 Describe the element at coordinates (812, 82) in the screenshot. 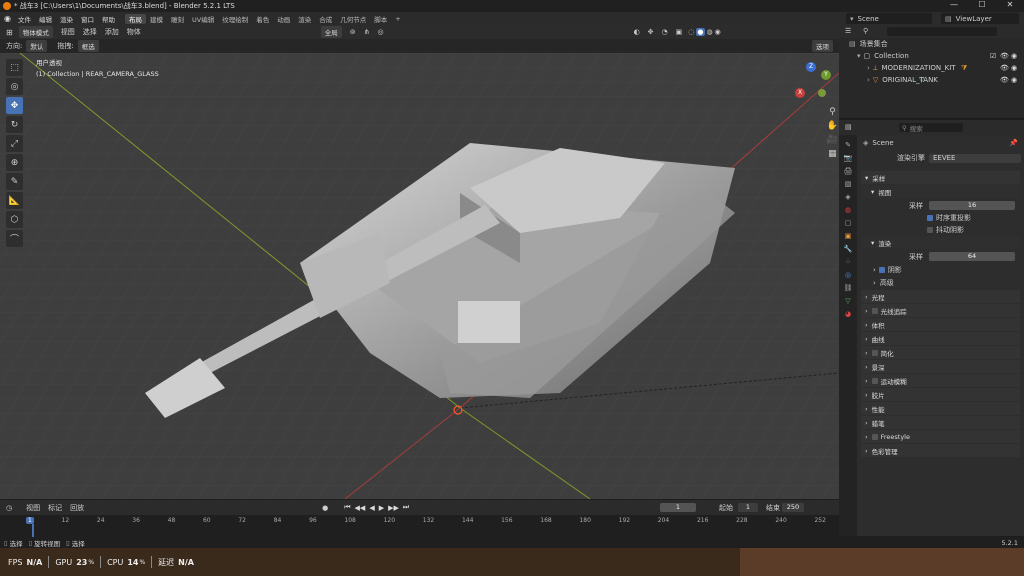

I see `navigation-gizmo: Z Y X` at that location.